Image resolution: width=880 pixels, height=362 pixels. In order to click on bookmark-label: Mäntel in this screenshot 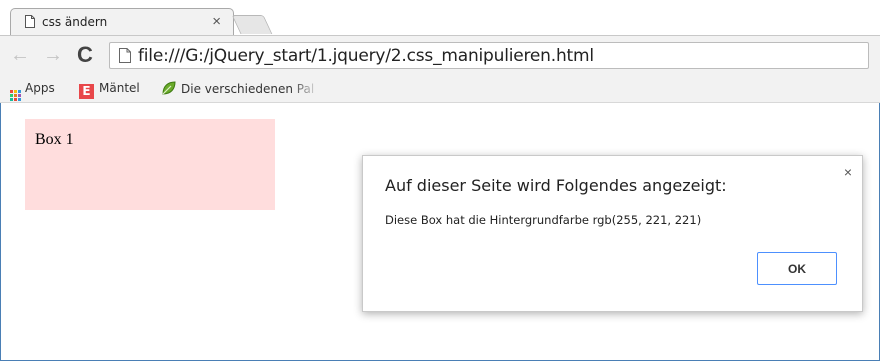, I will do `click(119, 88)`.